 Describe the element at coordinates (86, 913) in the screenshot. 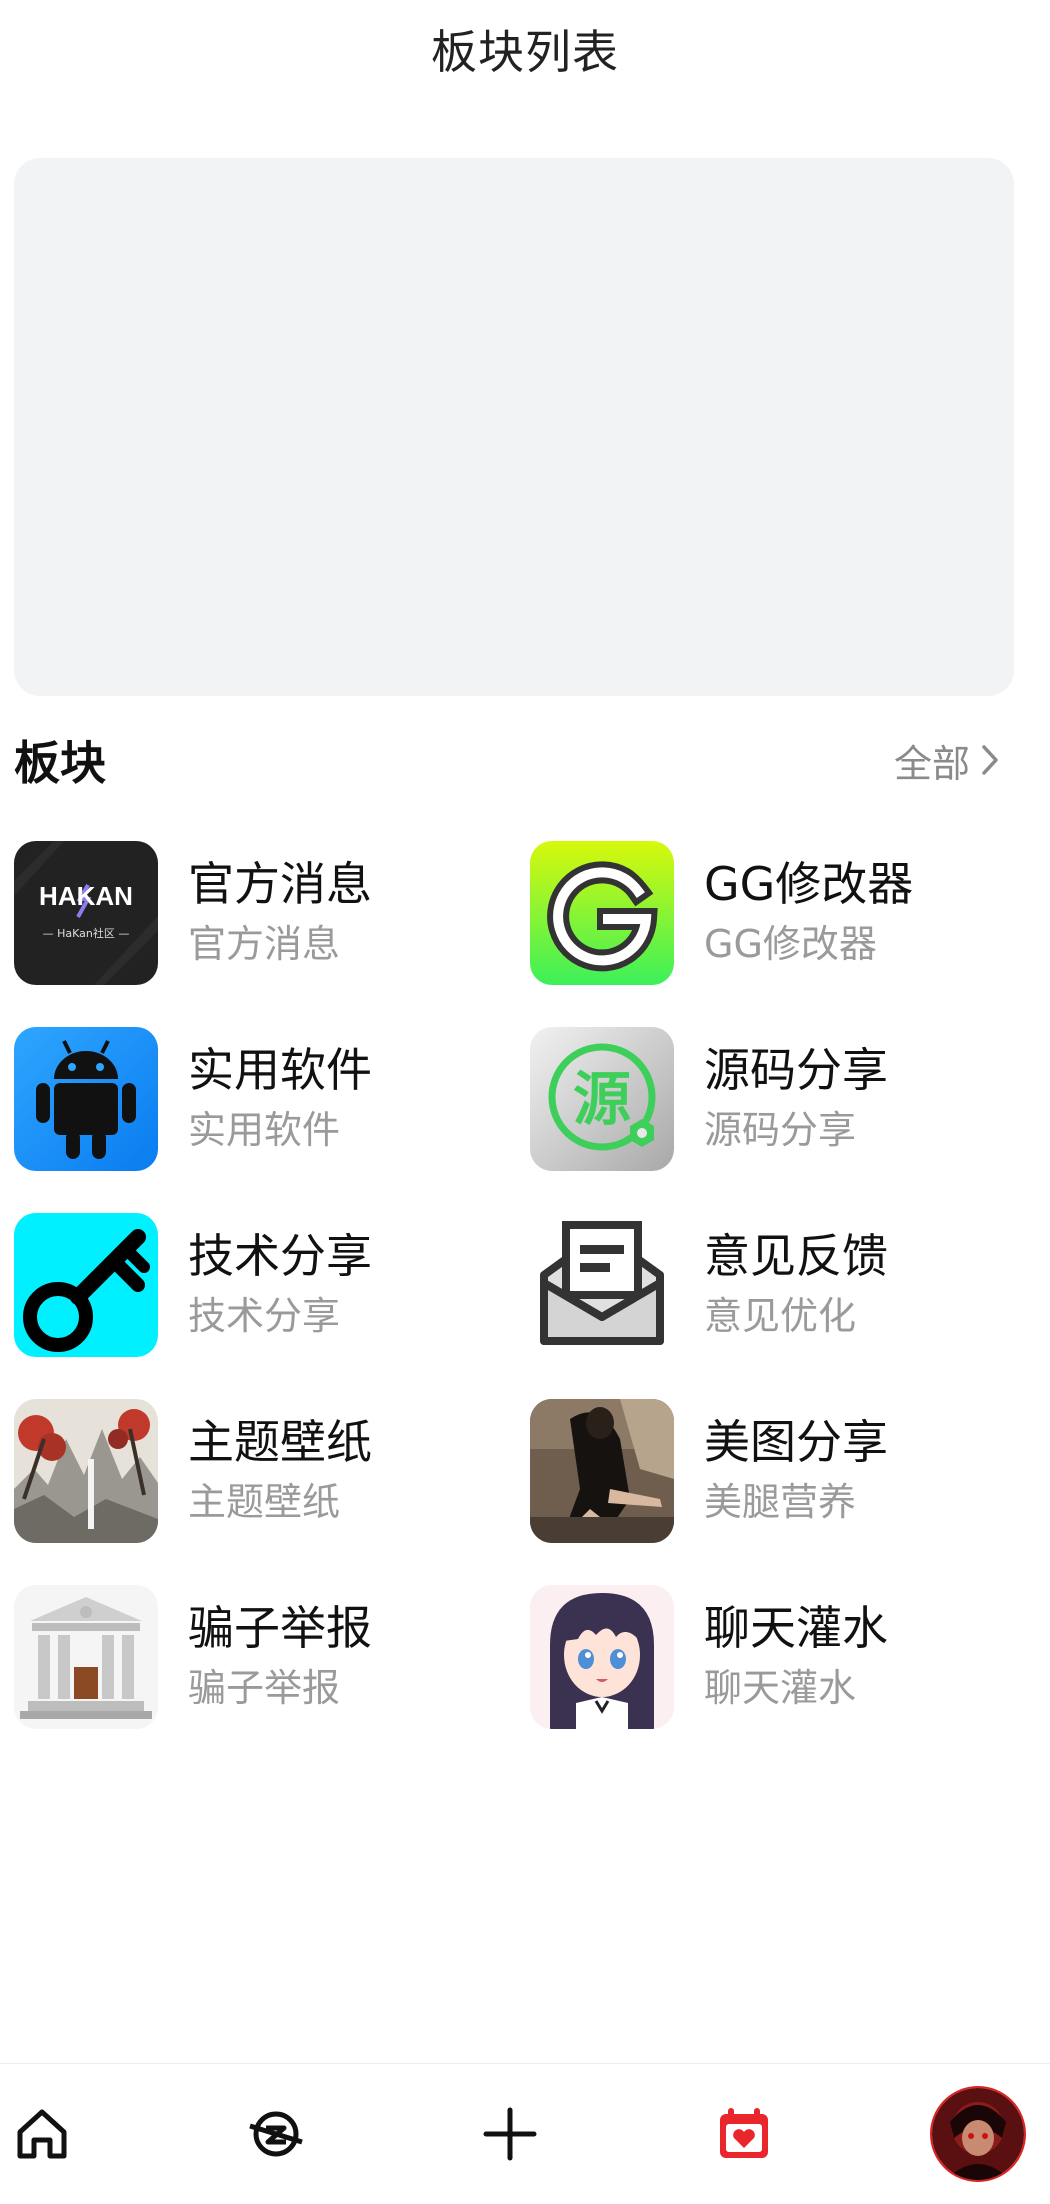

I see `hakan-logo-icon: HAKAN — HaKan社区 —` at that location.